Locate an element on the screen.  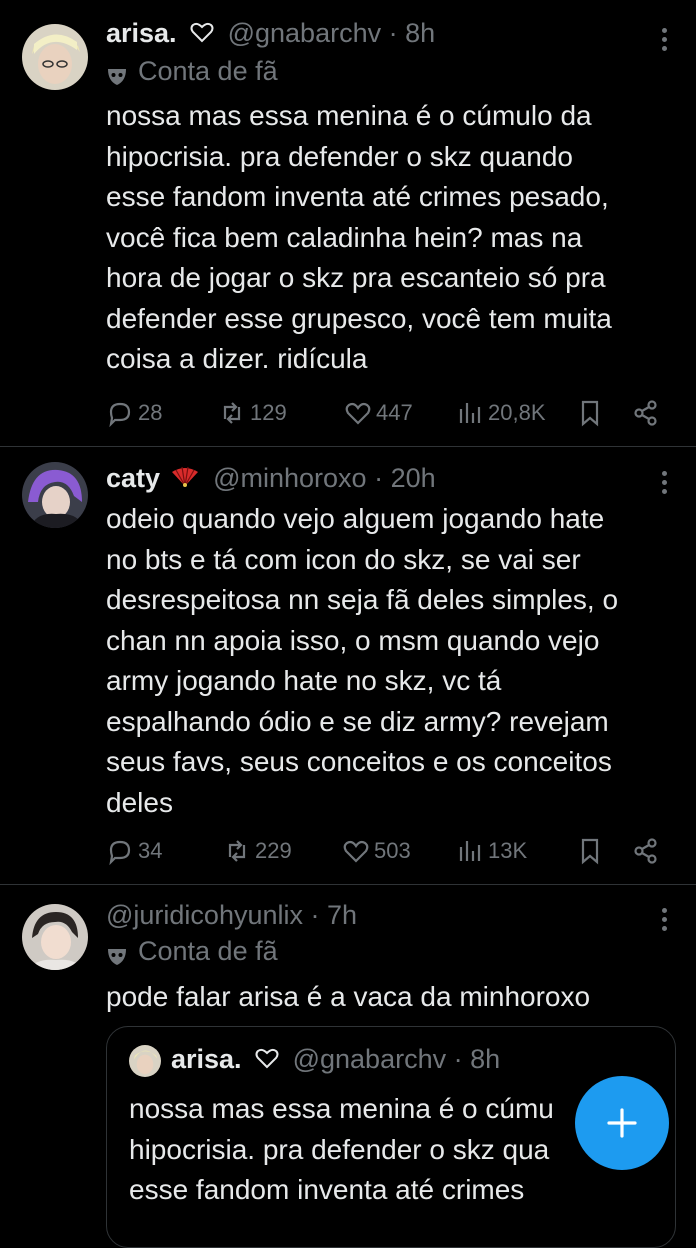
reply-button: 28 is located at coordinates (134, 413).